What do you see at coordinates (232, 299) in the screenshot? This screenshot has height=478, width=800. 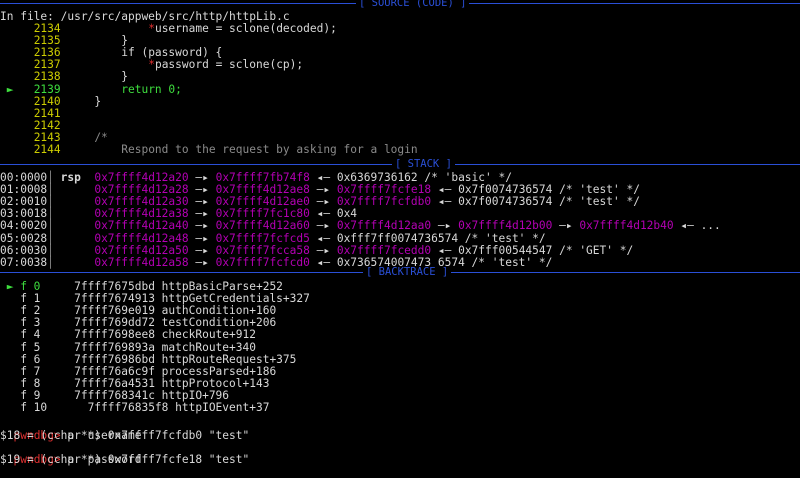 I see `frame-symbol: httpGetCredentials+327` at bounding box center [232, 299].